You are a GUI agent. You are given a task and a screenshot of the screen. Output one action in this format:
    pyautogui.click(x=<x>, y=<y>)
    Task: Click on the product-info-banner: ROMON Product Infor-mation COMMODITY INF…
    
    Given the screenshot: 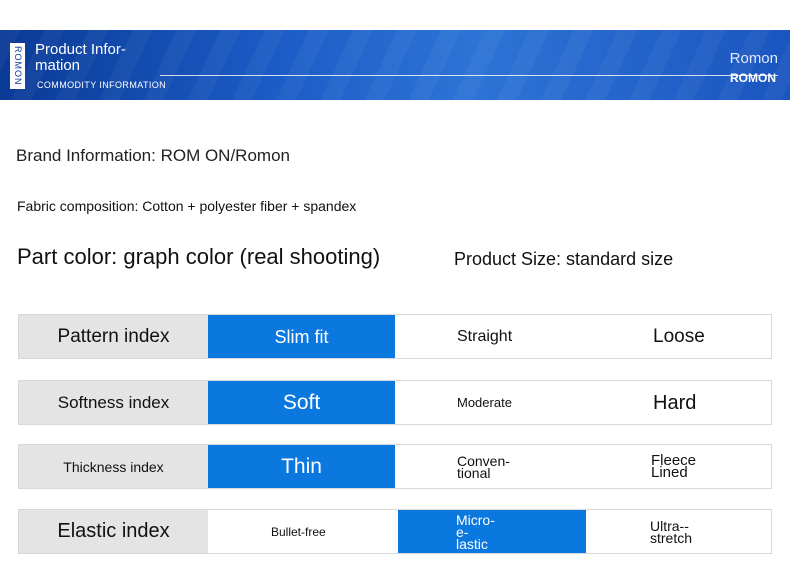 What is the action you would take?
    pyautogui.click(x=395, y=65)
    